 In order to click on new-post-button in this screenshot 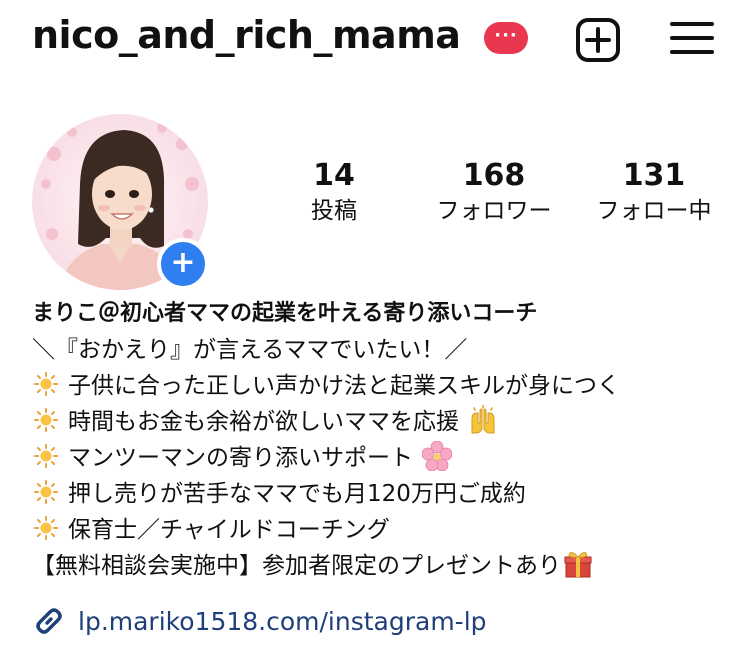, I will do `click(598, 40)`.